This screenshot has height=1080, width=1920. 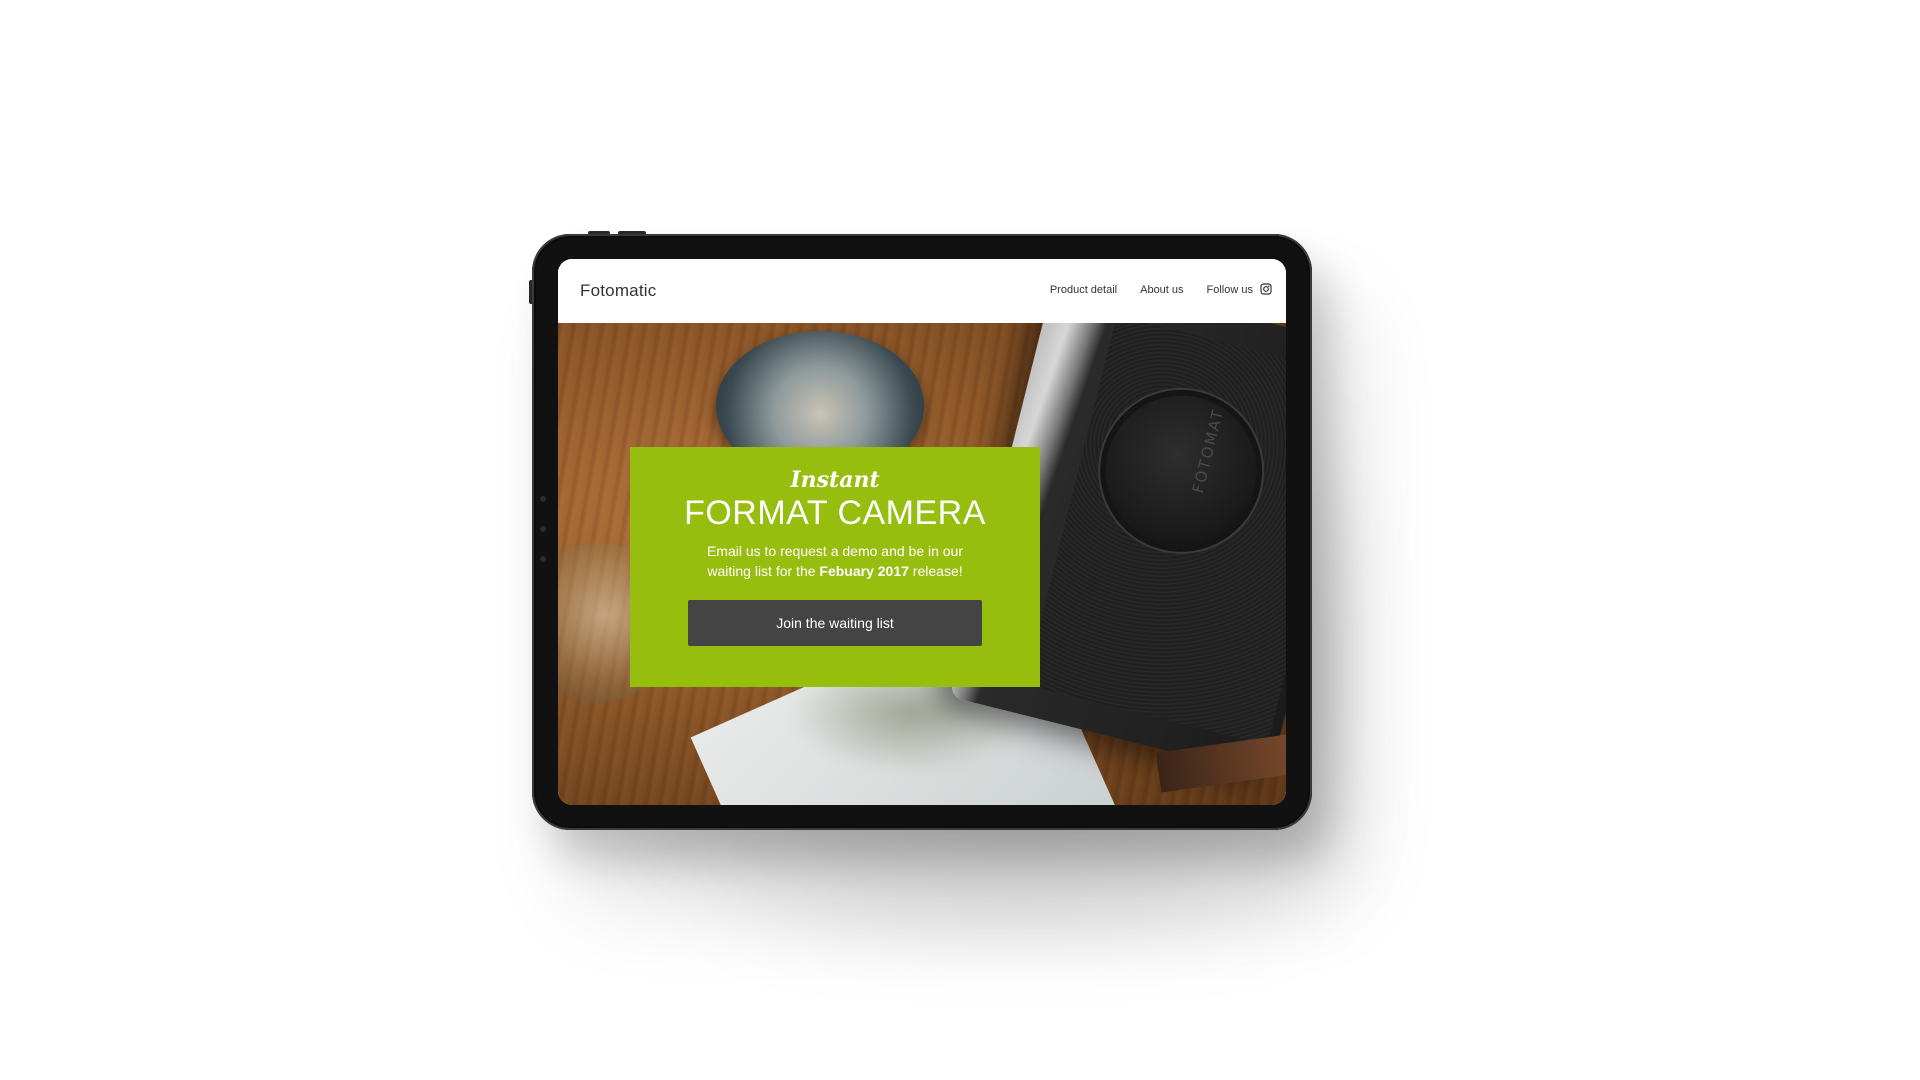 I want to click on site-logo: Fotomatic, so click(x=618, y=291).